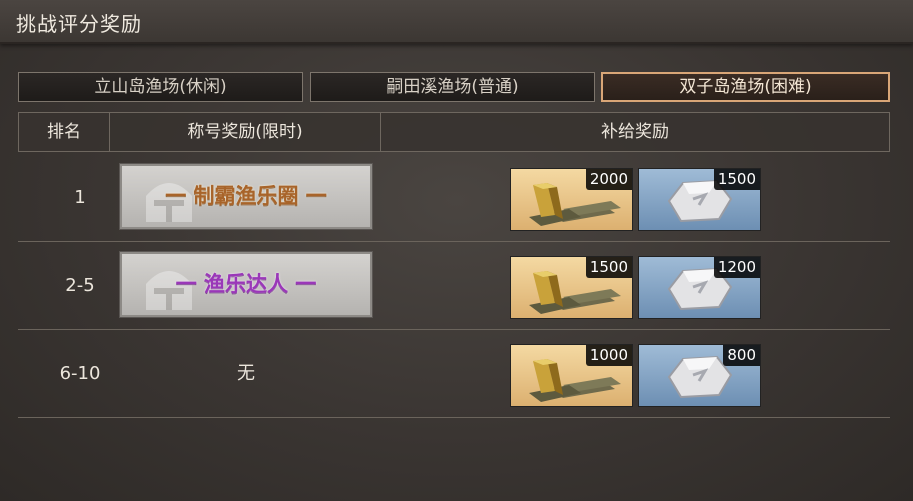 Image resolution: width=913 pixels, height=501 pixels. I want to click on title-bar: 挑战评分奖励, so click(456, 22).